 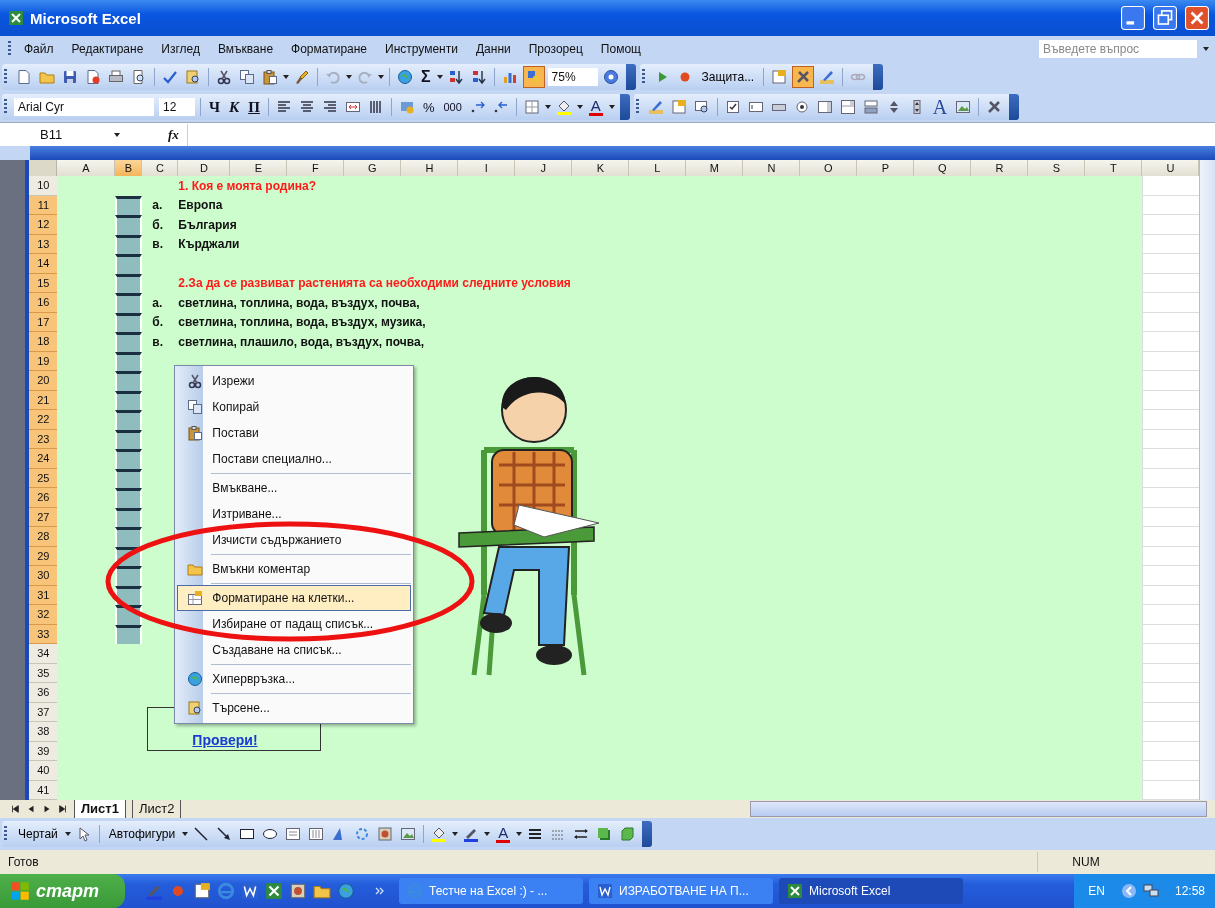 What do you see at coordinates (23, 862) in the screenshot?
I see `status-text: Готов` at bounding box center [23, 862].